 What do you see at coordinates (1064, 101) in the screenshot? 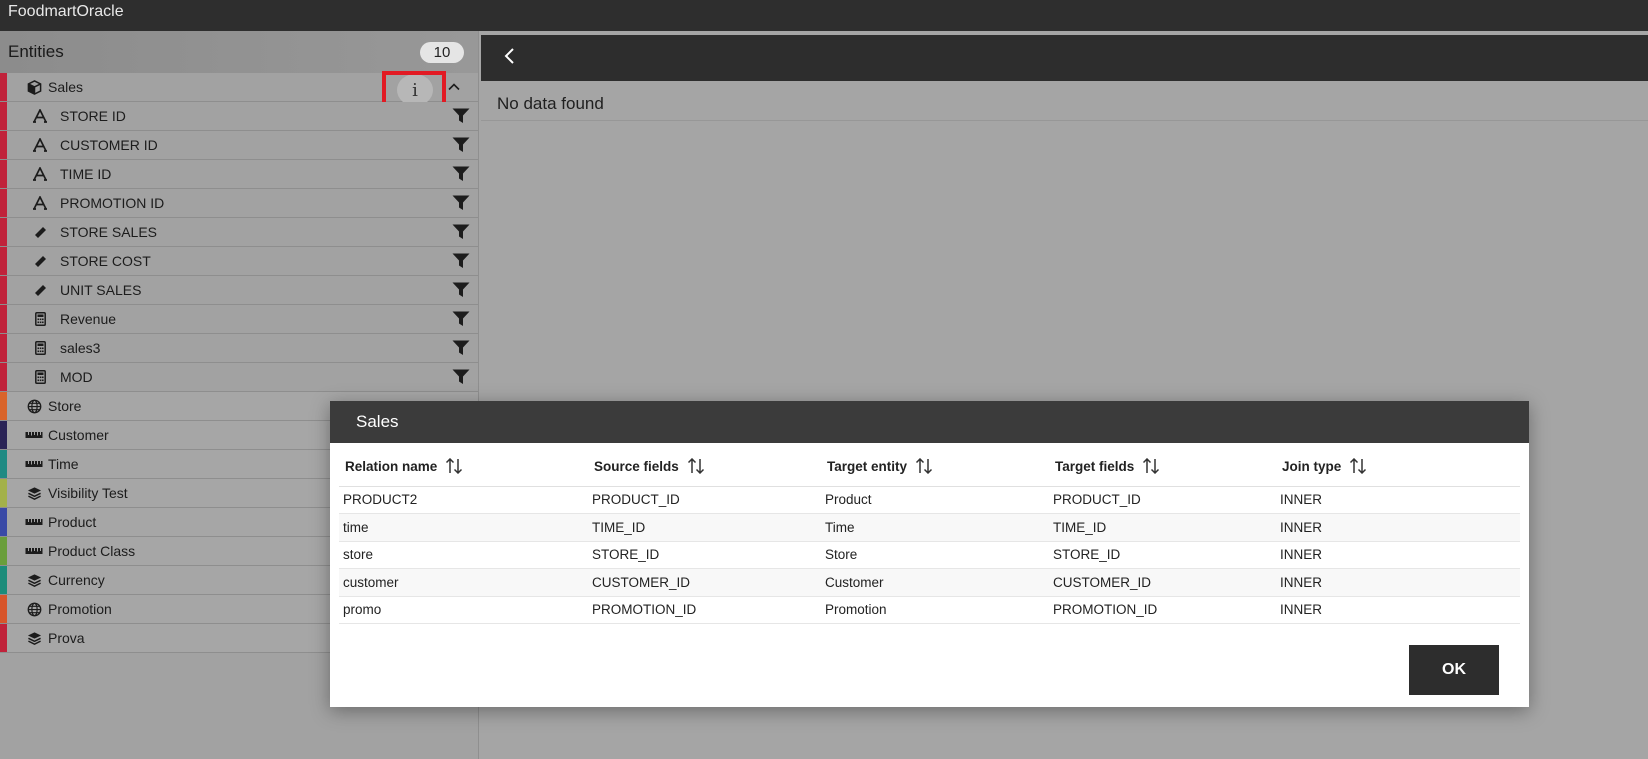
I see `no-data-message: No data found` at bounding box center [1064, 101].